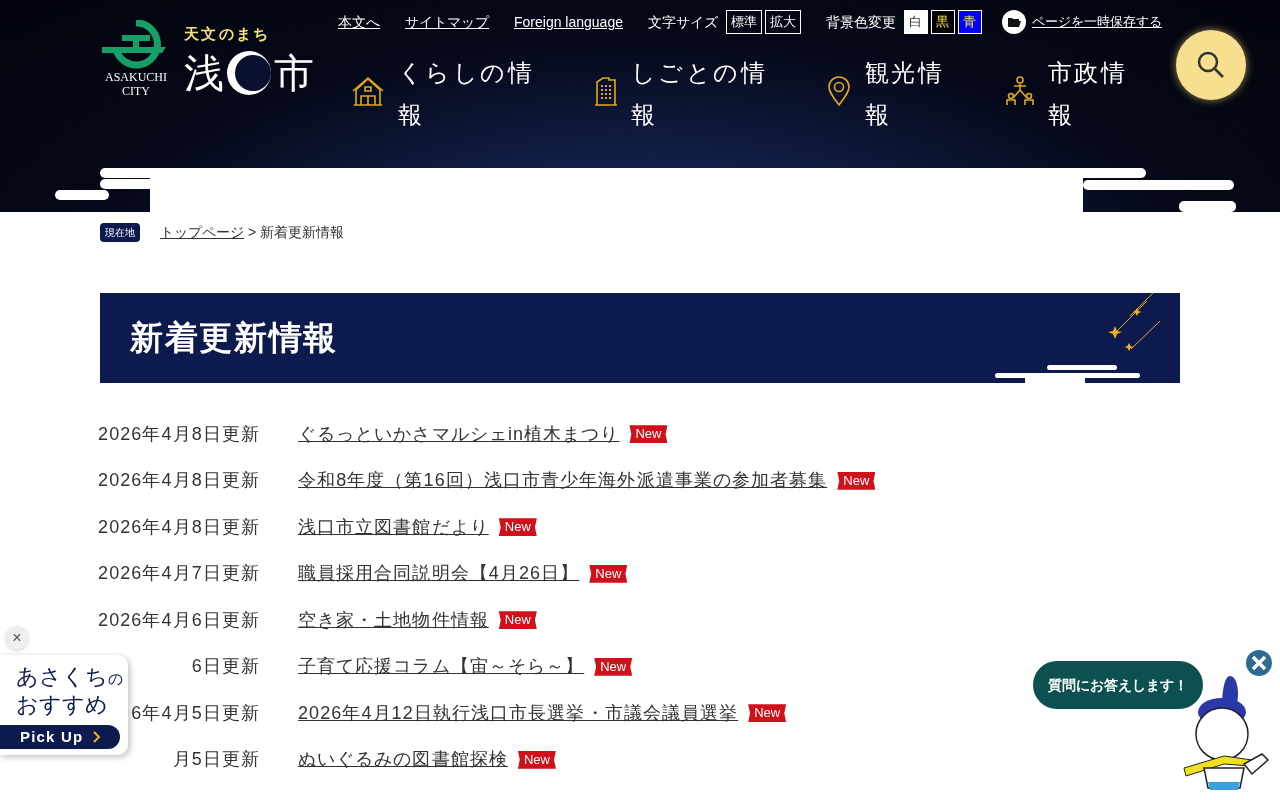  What do you see at coordinates (459, 94) in the screenshot?
I see `nav-link: くらしの情報` at bounding box center [459, 94].